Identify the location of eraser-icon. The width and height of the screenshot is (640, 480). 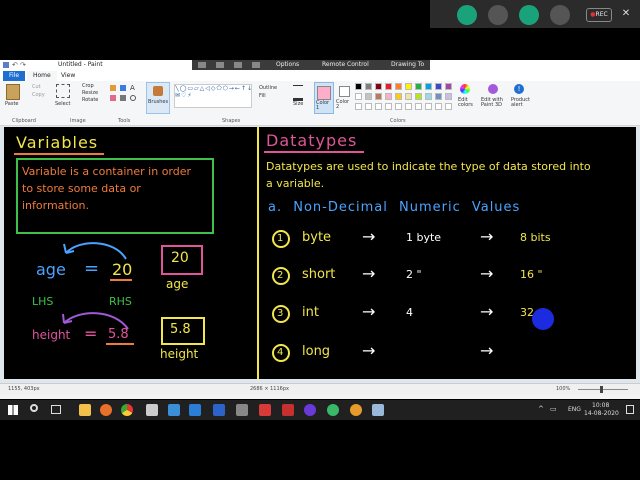
(113, 98).